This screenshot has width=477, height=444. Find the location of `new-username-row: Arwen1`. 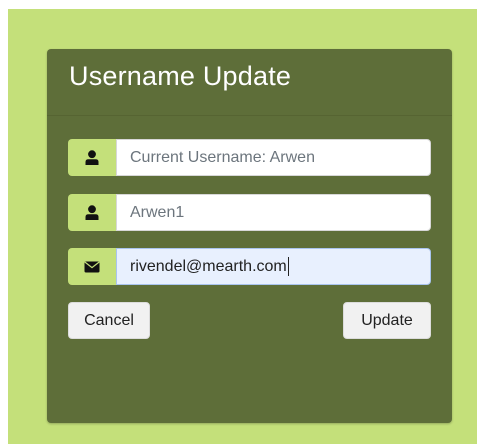

new-username-row: Arwen1 is located at coordinates (249, 212).